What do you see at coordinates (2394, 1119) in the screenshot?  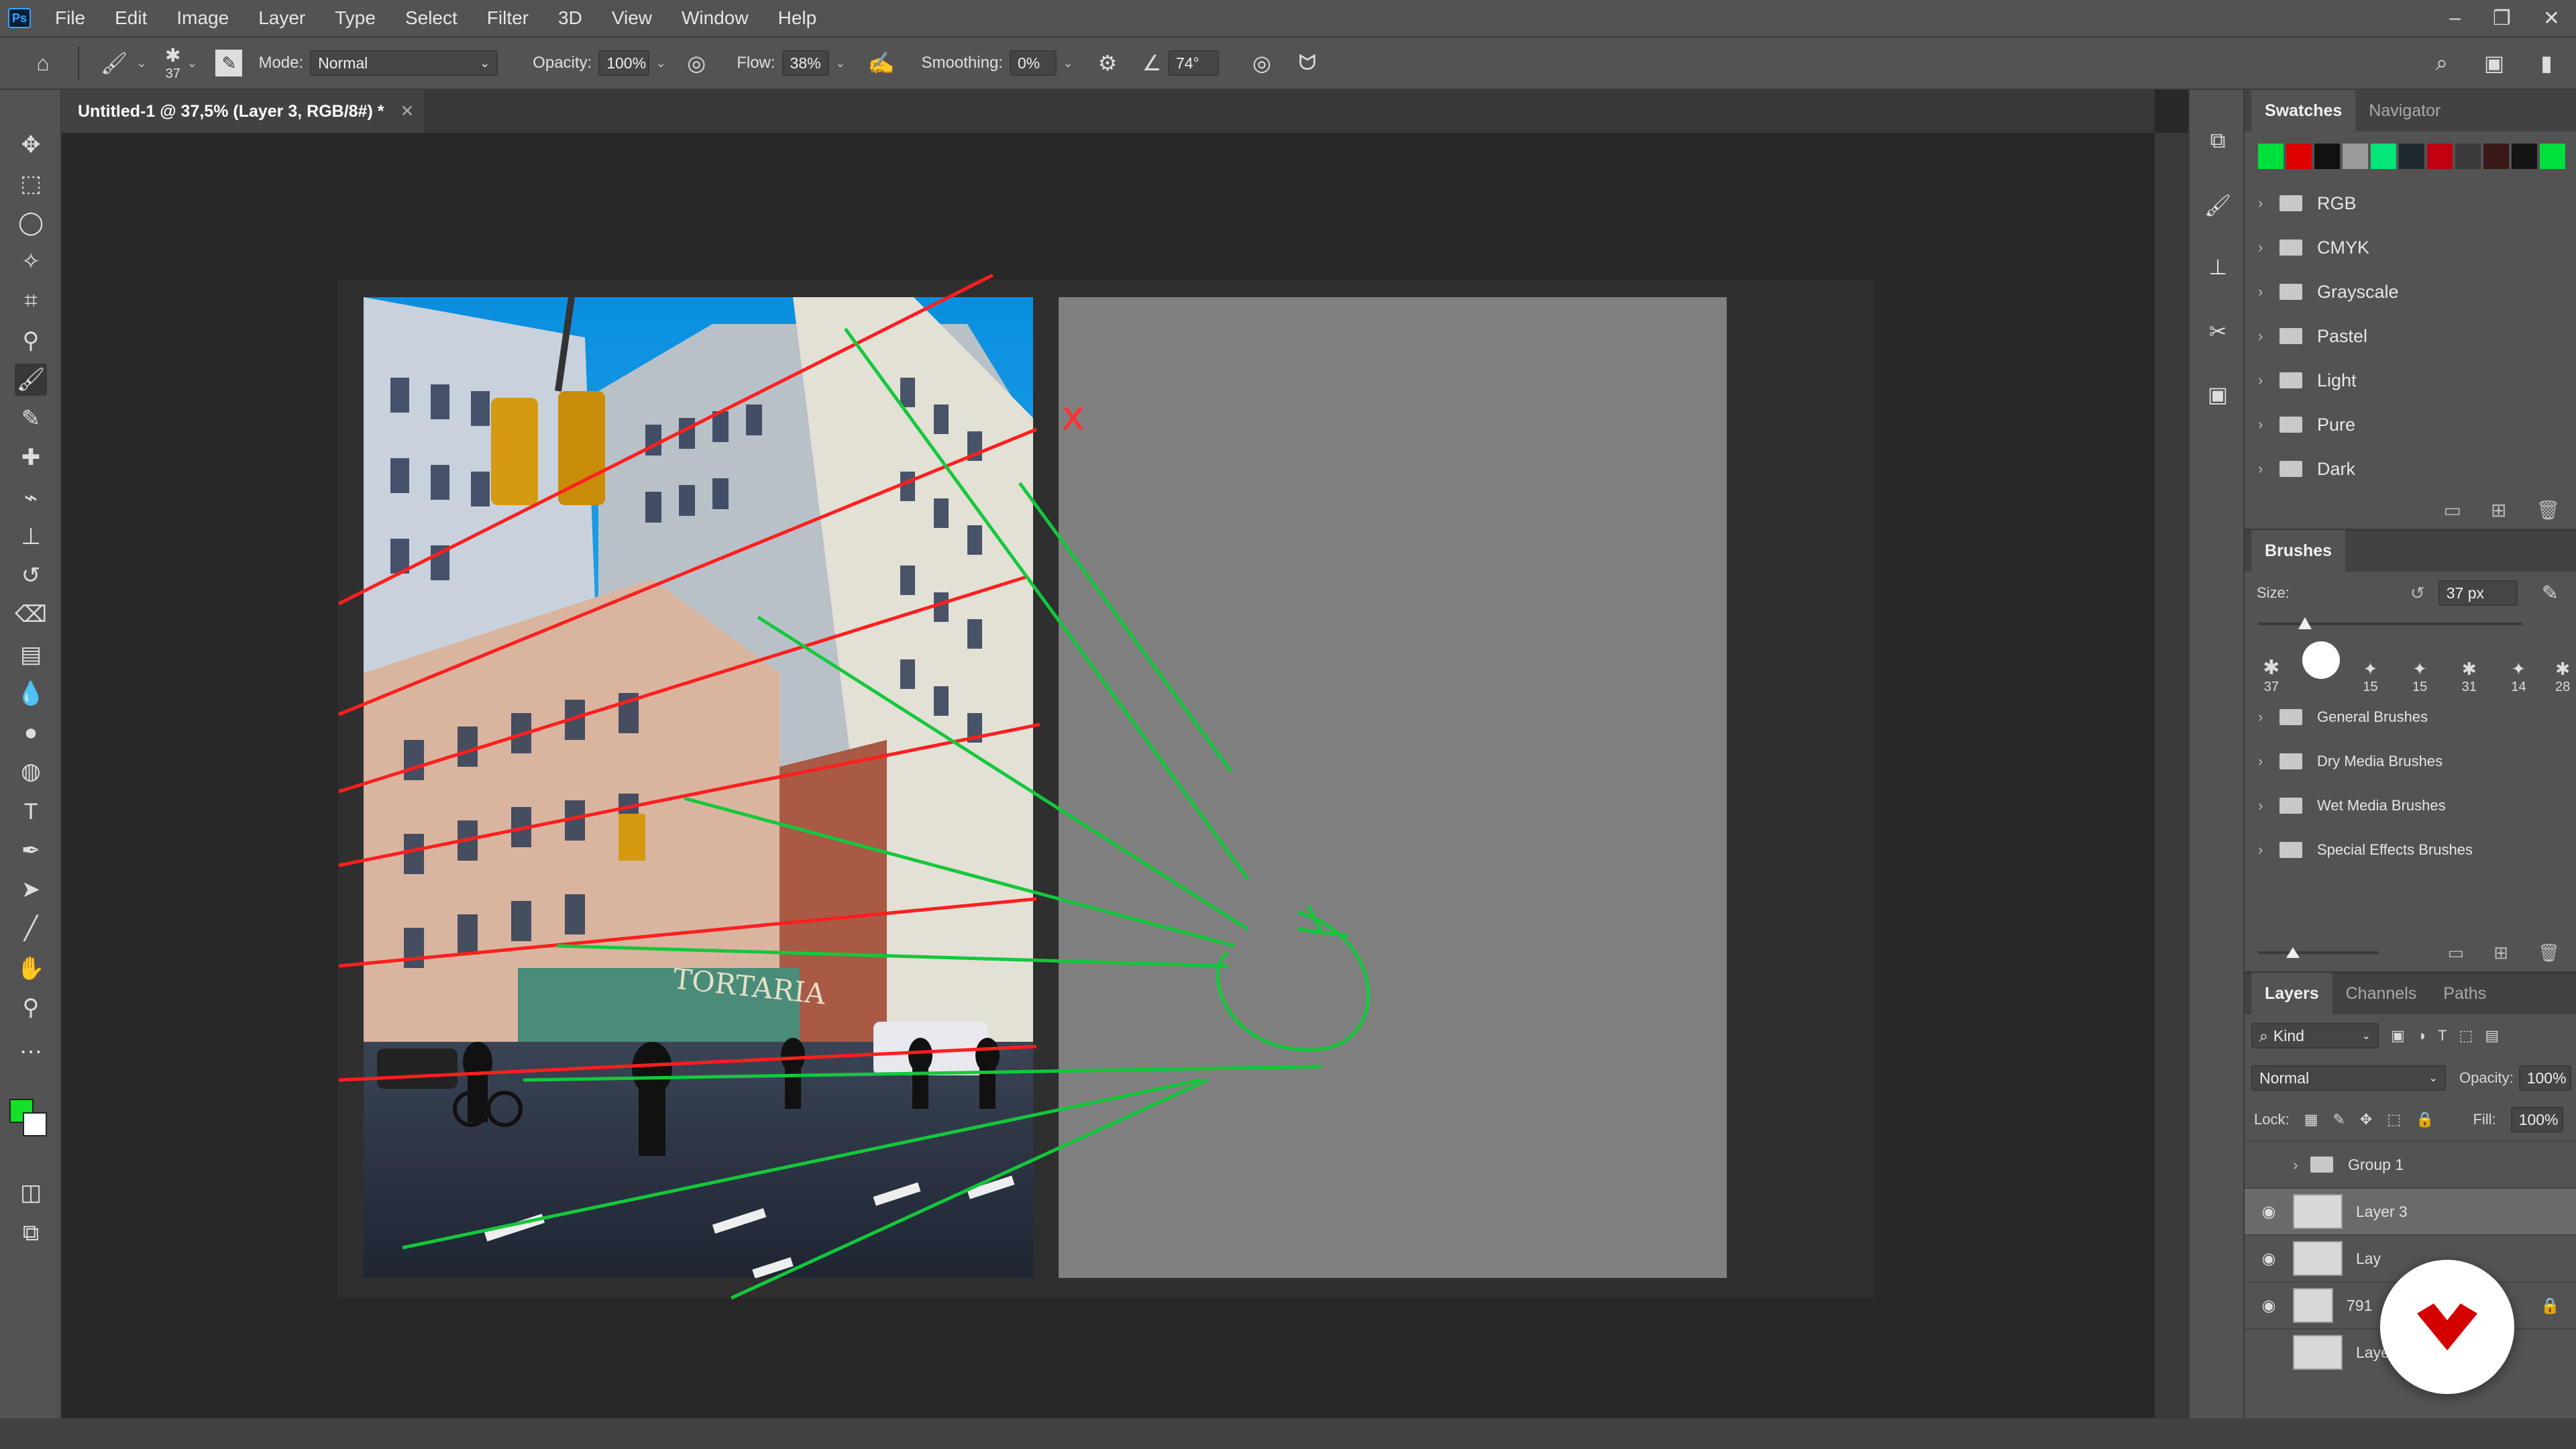 I see `lock-artboard-icon: ⬚` at bounding box center [2394, 1119].